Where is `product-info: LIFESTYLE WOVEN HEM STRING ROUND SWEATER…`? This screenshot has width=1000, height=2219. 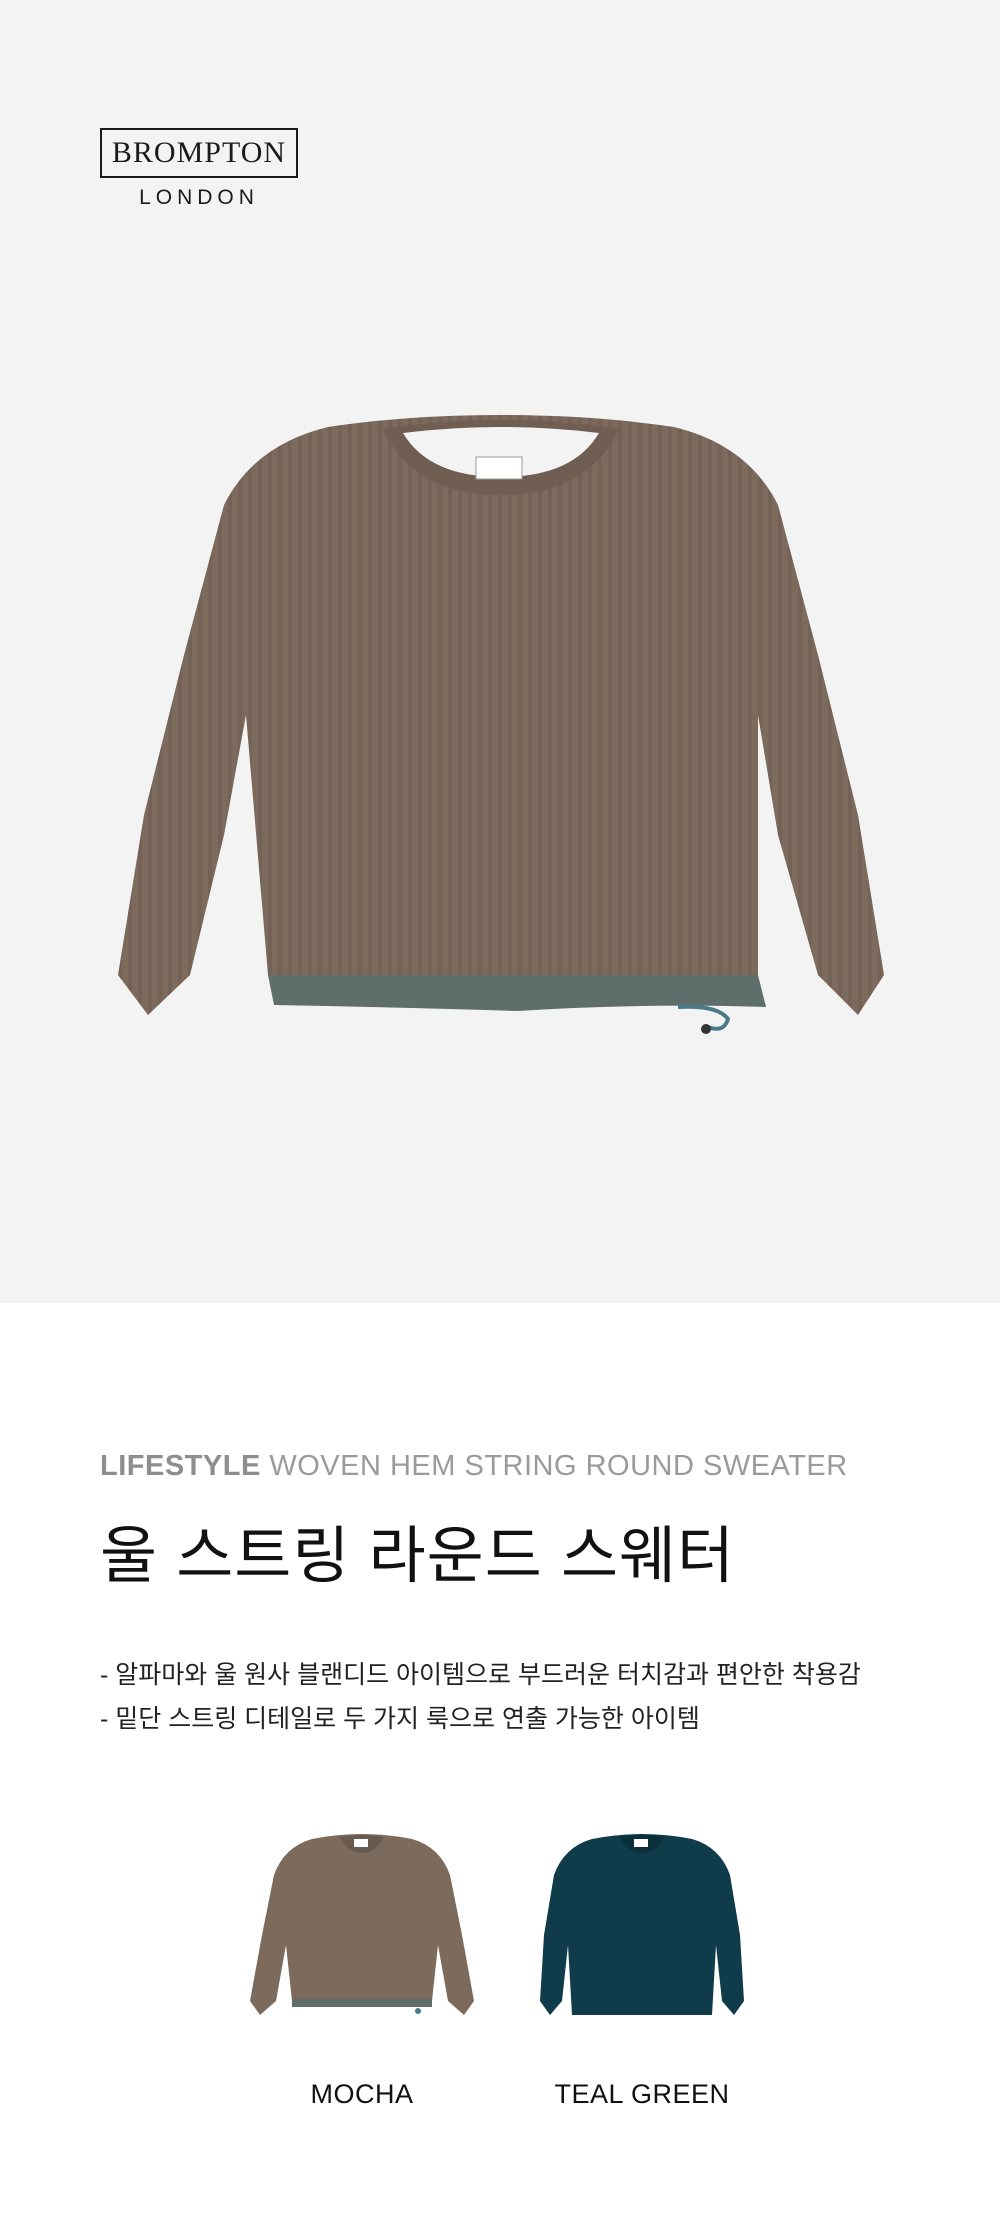
product-info: LIFESTYLE WOVEN HEM STRING ROUND SWEATER… is located at coordinates (510, 1595).